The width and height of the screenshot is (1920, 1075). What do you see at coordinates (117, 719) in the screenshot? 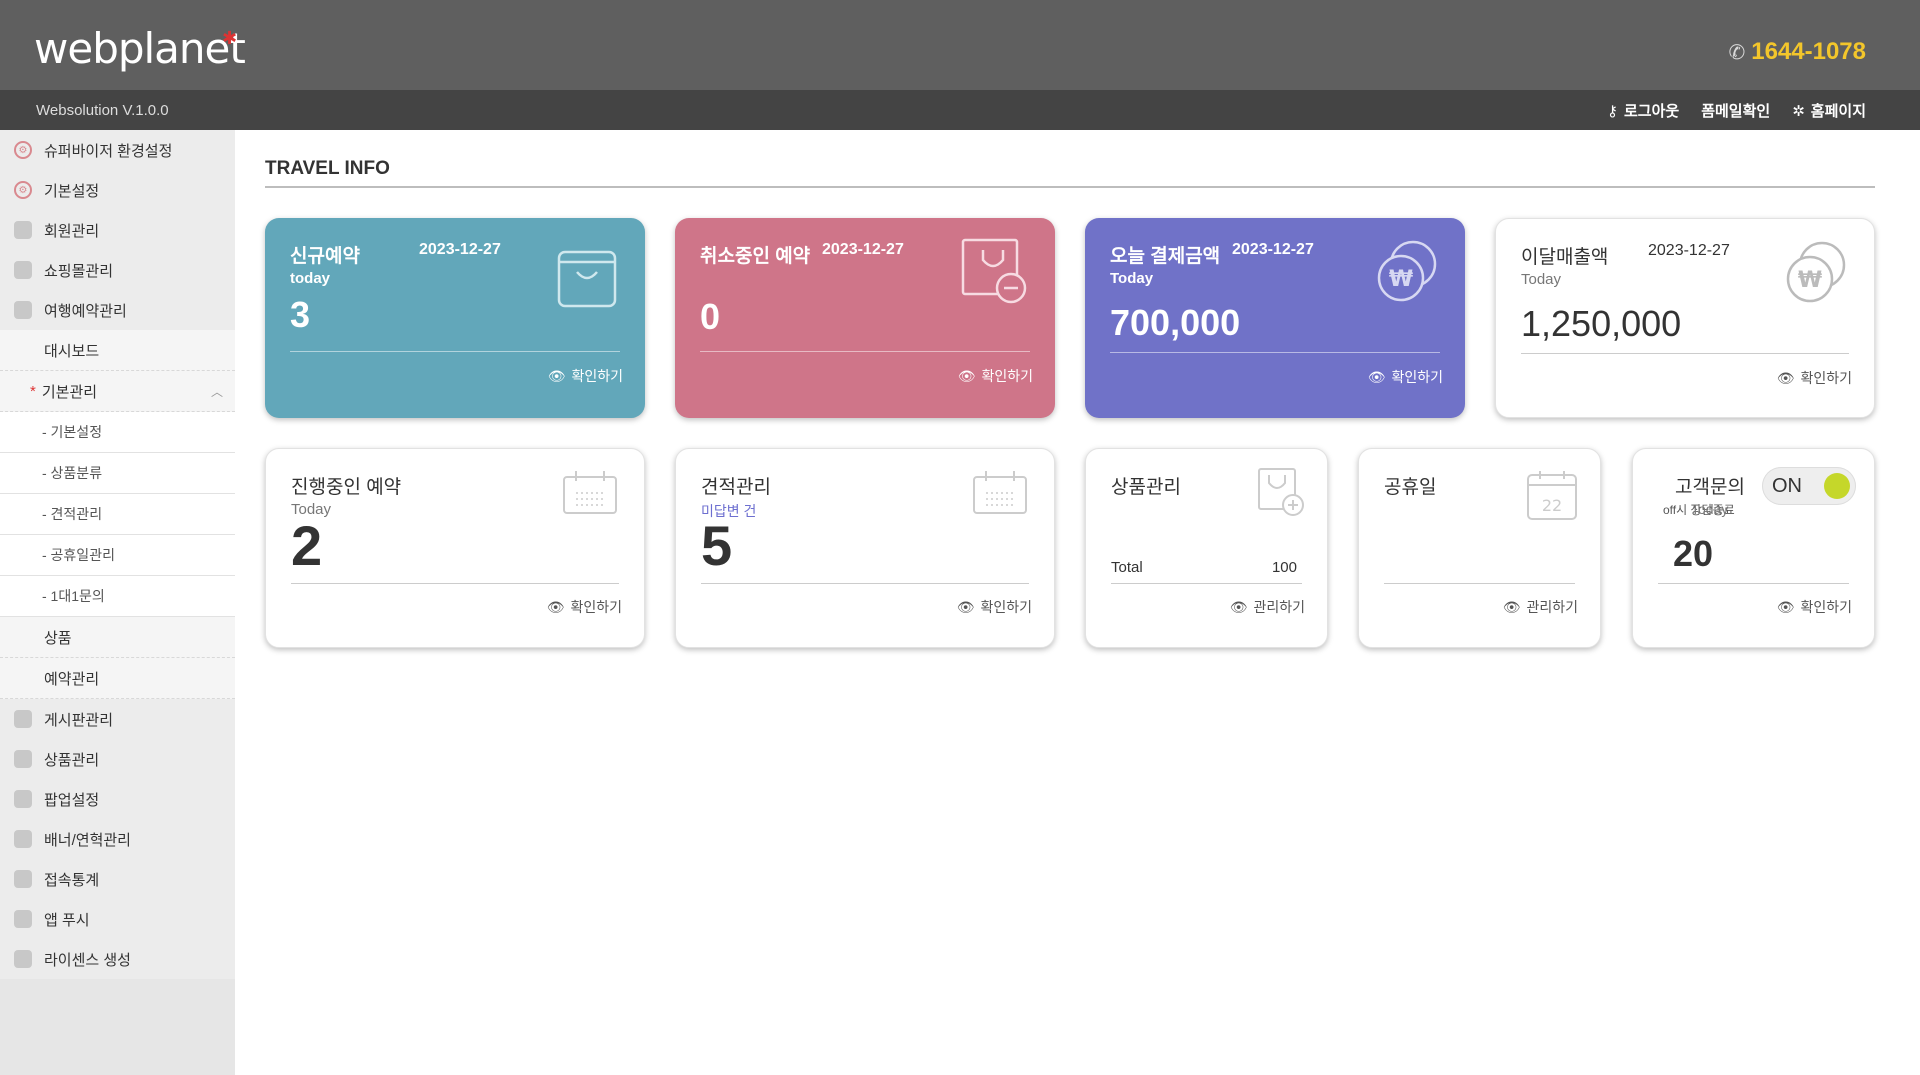
I see `sidebar-item-board: 게시판관리` at bounding box center [117, 719].